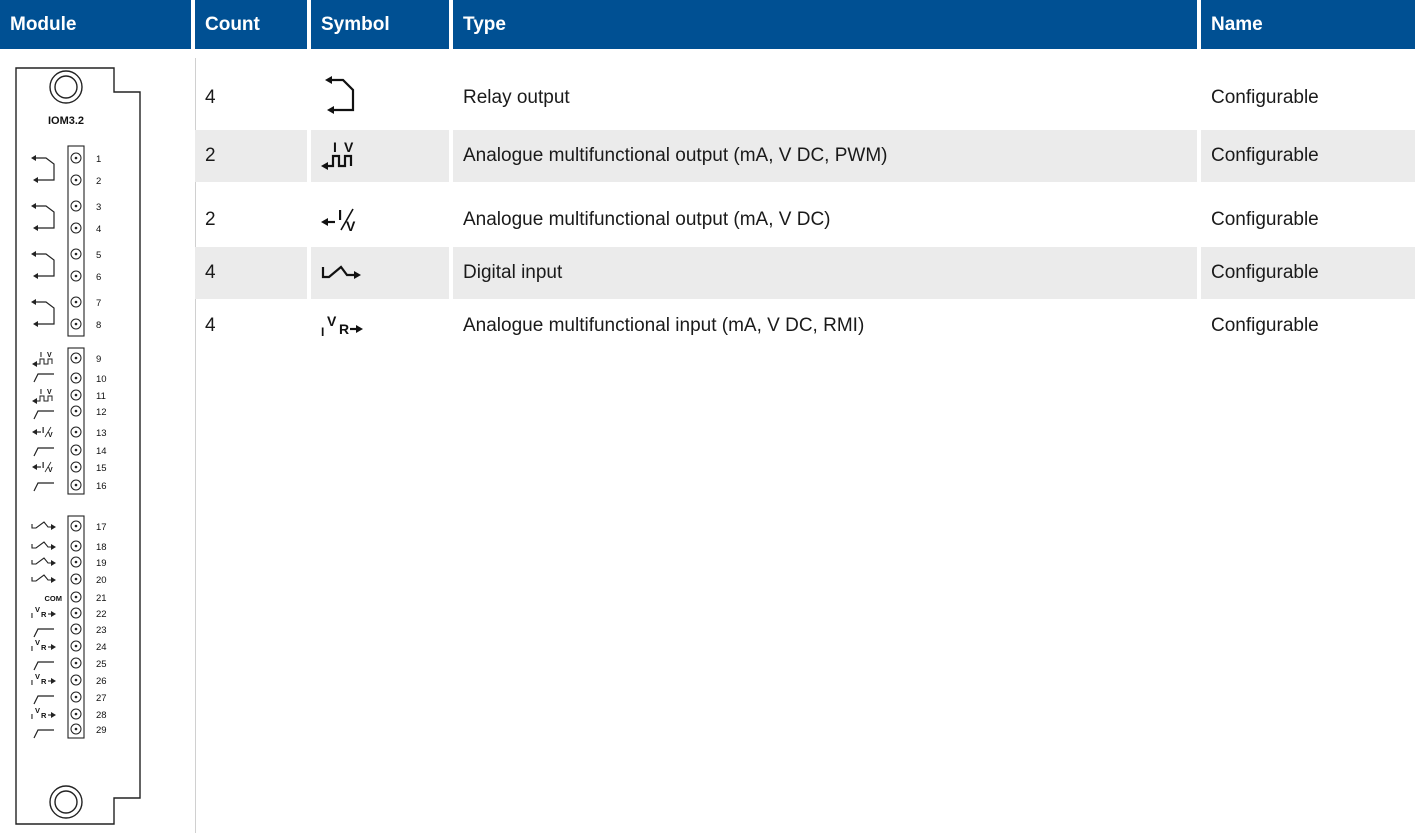 The height and width of the screenshot is (833, 1415). Describe the element at coordinates (54, 598) in the screenshot. I see `com-label: COM` at that location.